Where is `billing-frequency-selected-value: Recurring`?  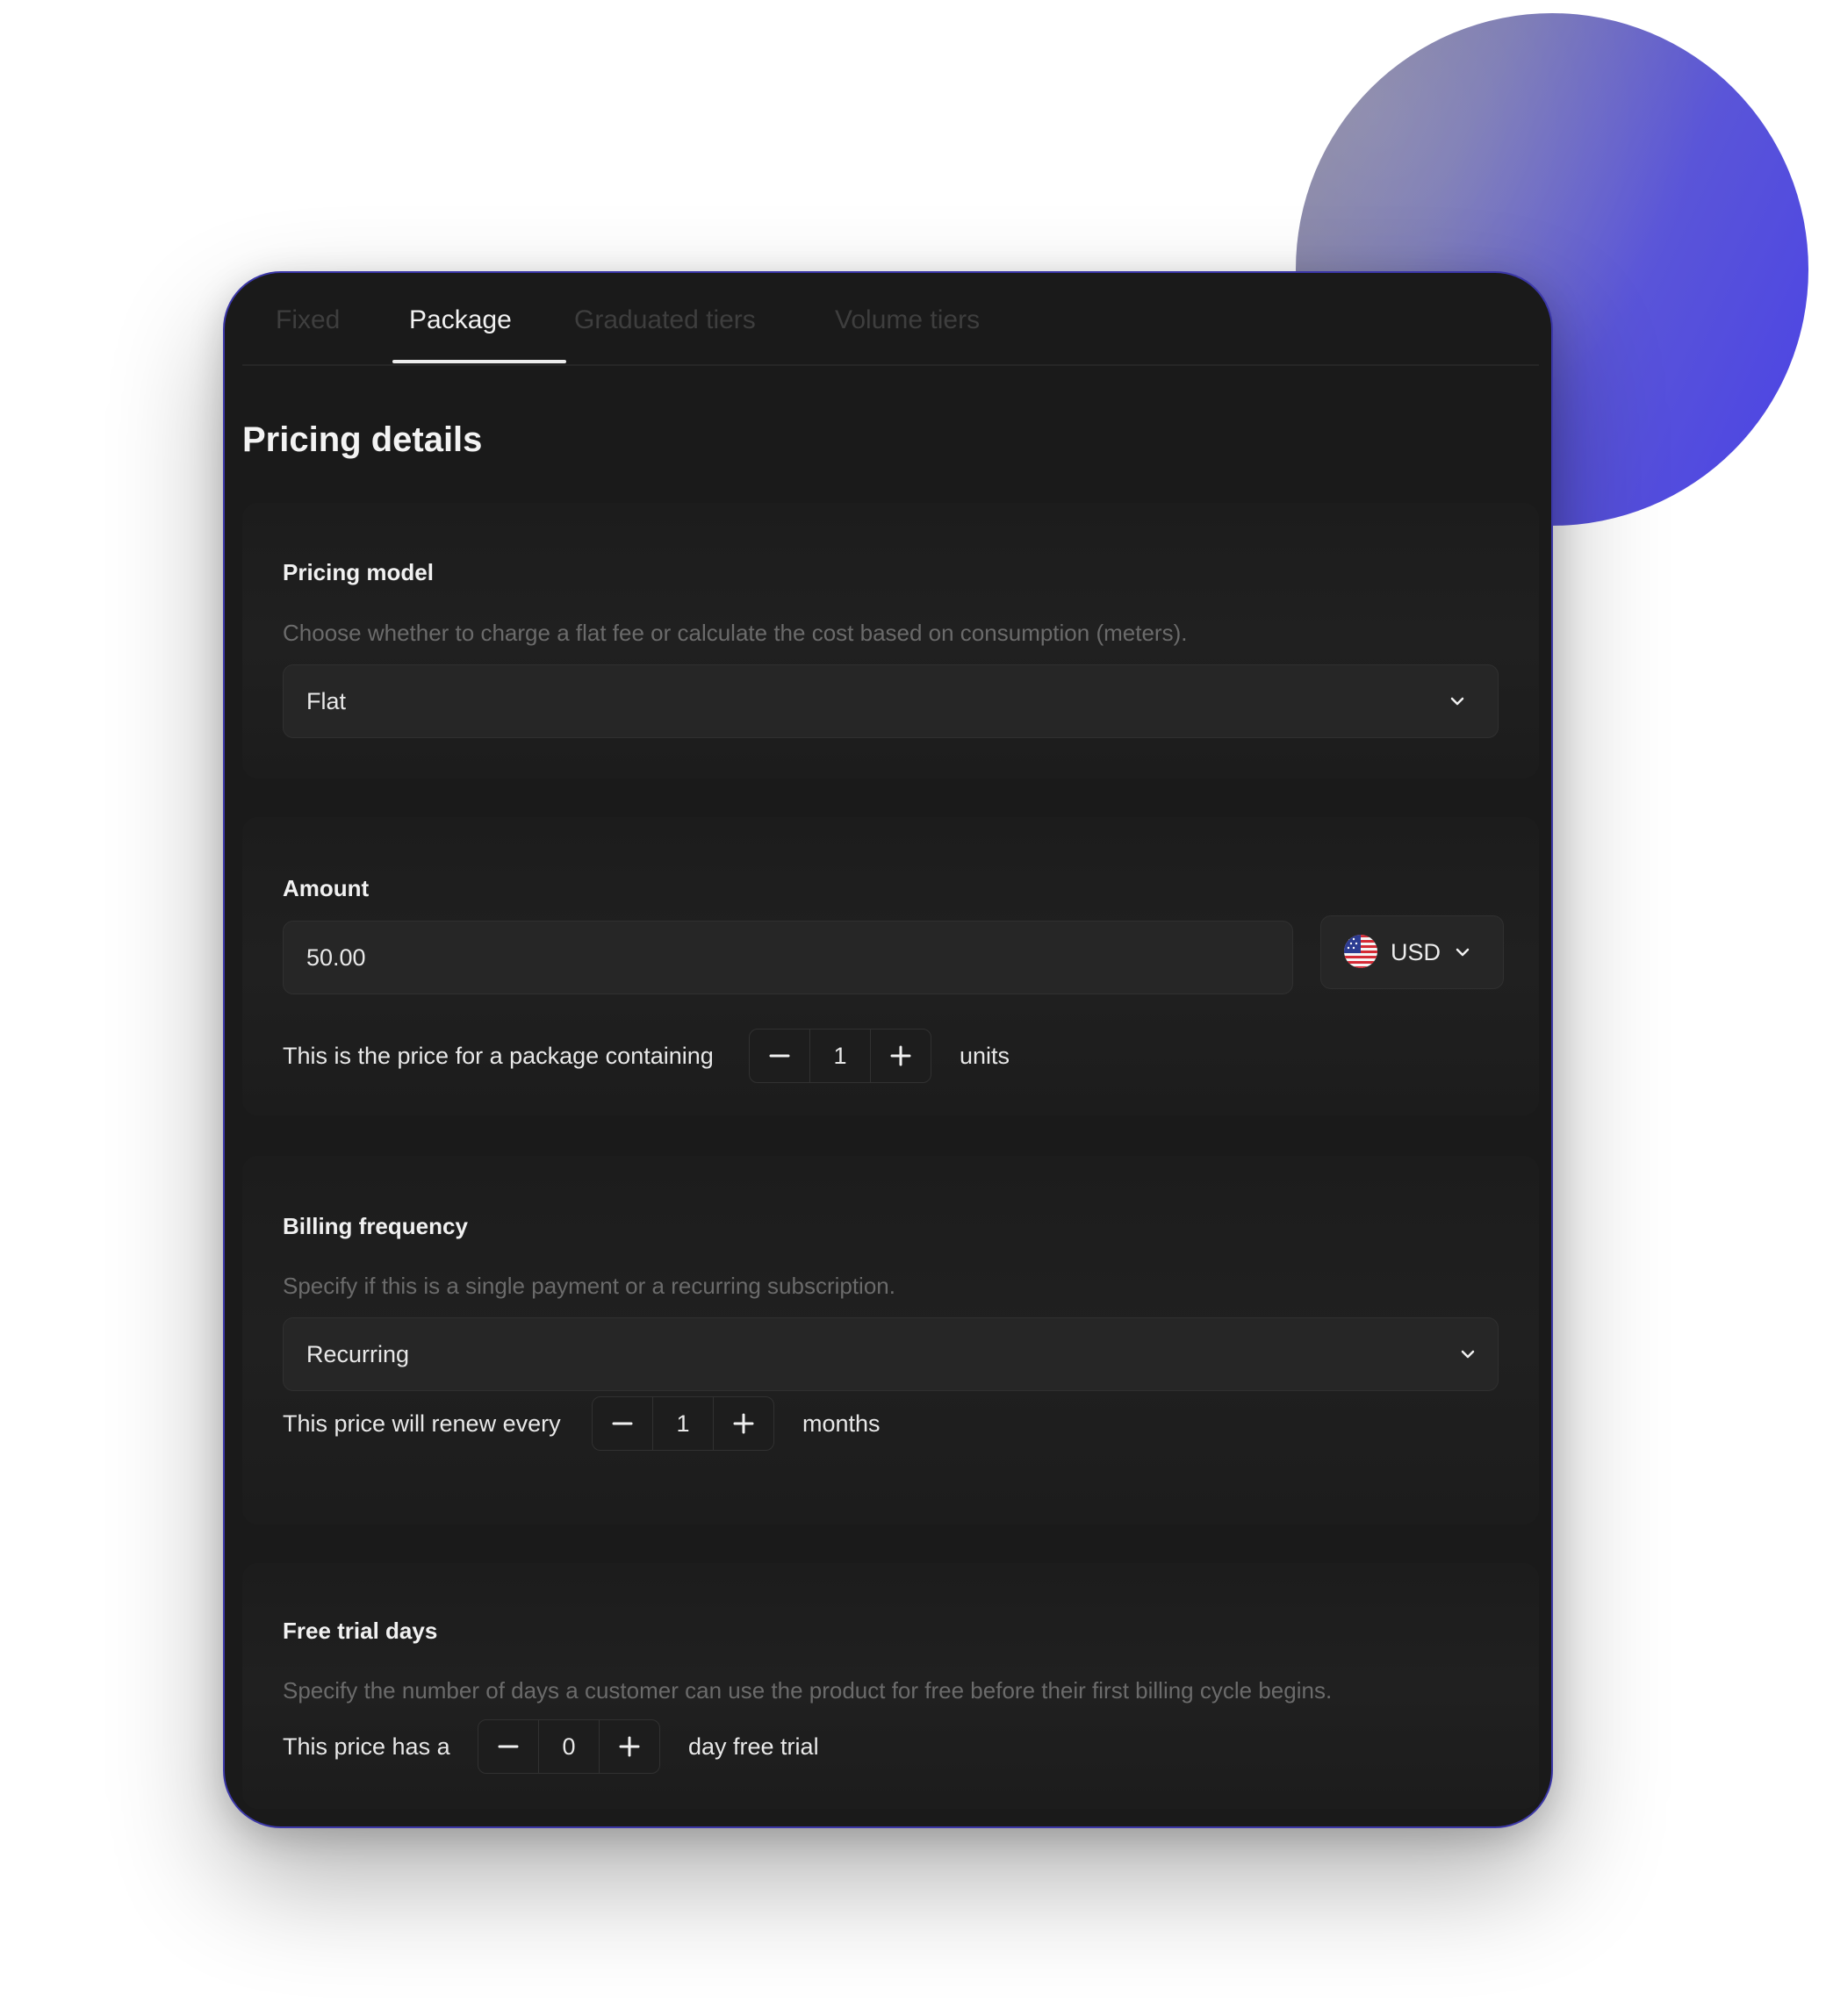 billing-frequency-selected-value: Recurring is located at coordinates (358, 1354).